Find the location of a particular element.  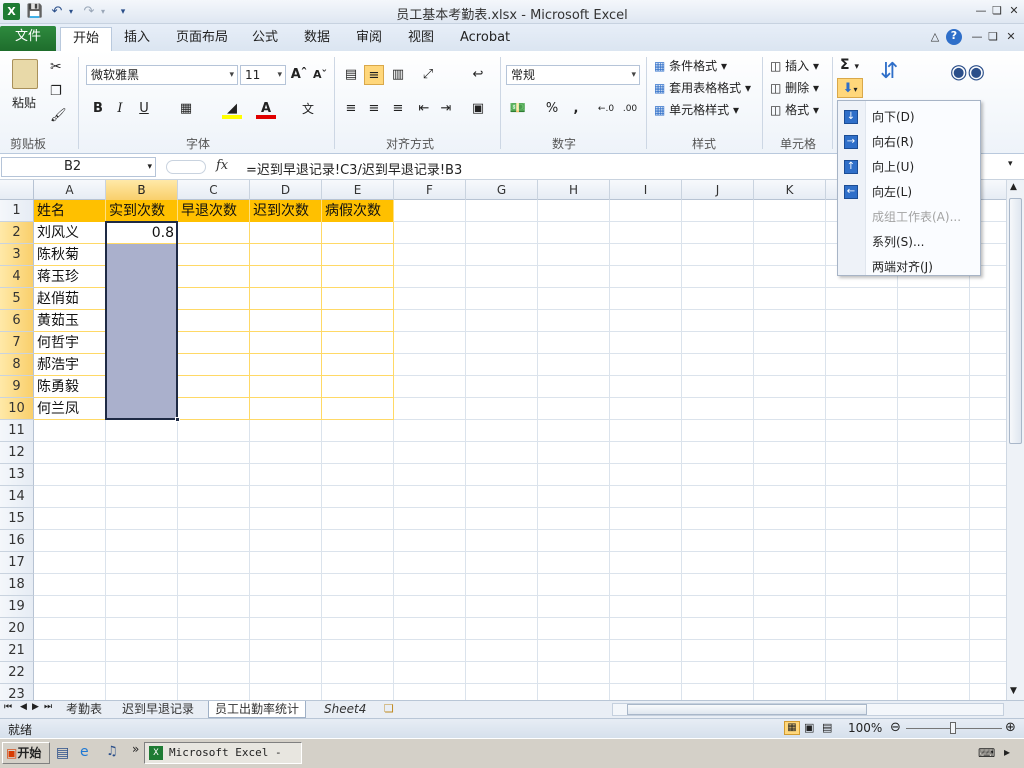

italic-button: I is located at coordinates (120, 109).